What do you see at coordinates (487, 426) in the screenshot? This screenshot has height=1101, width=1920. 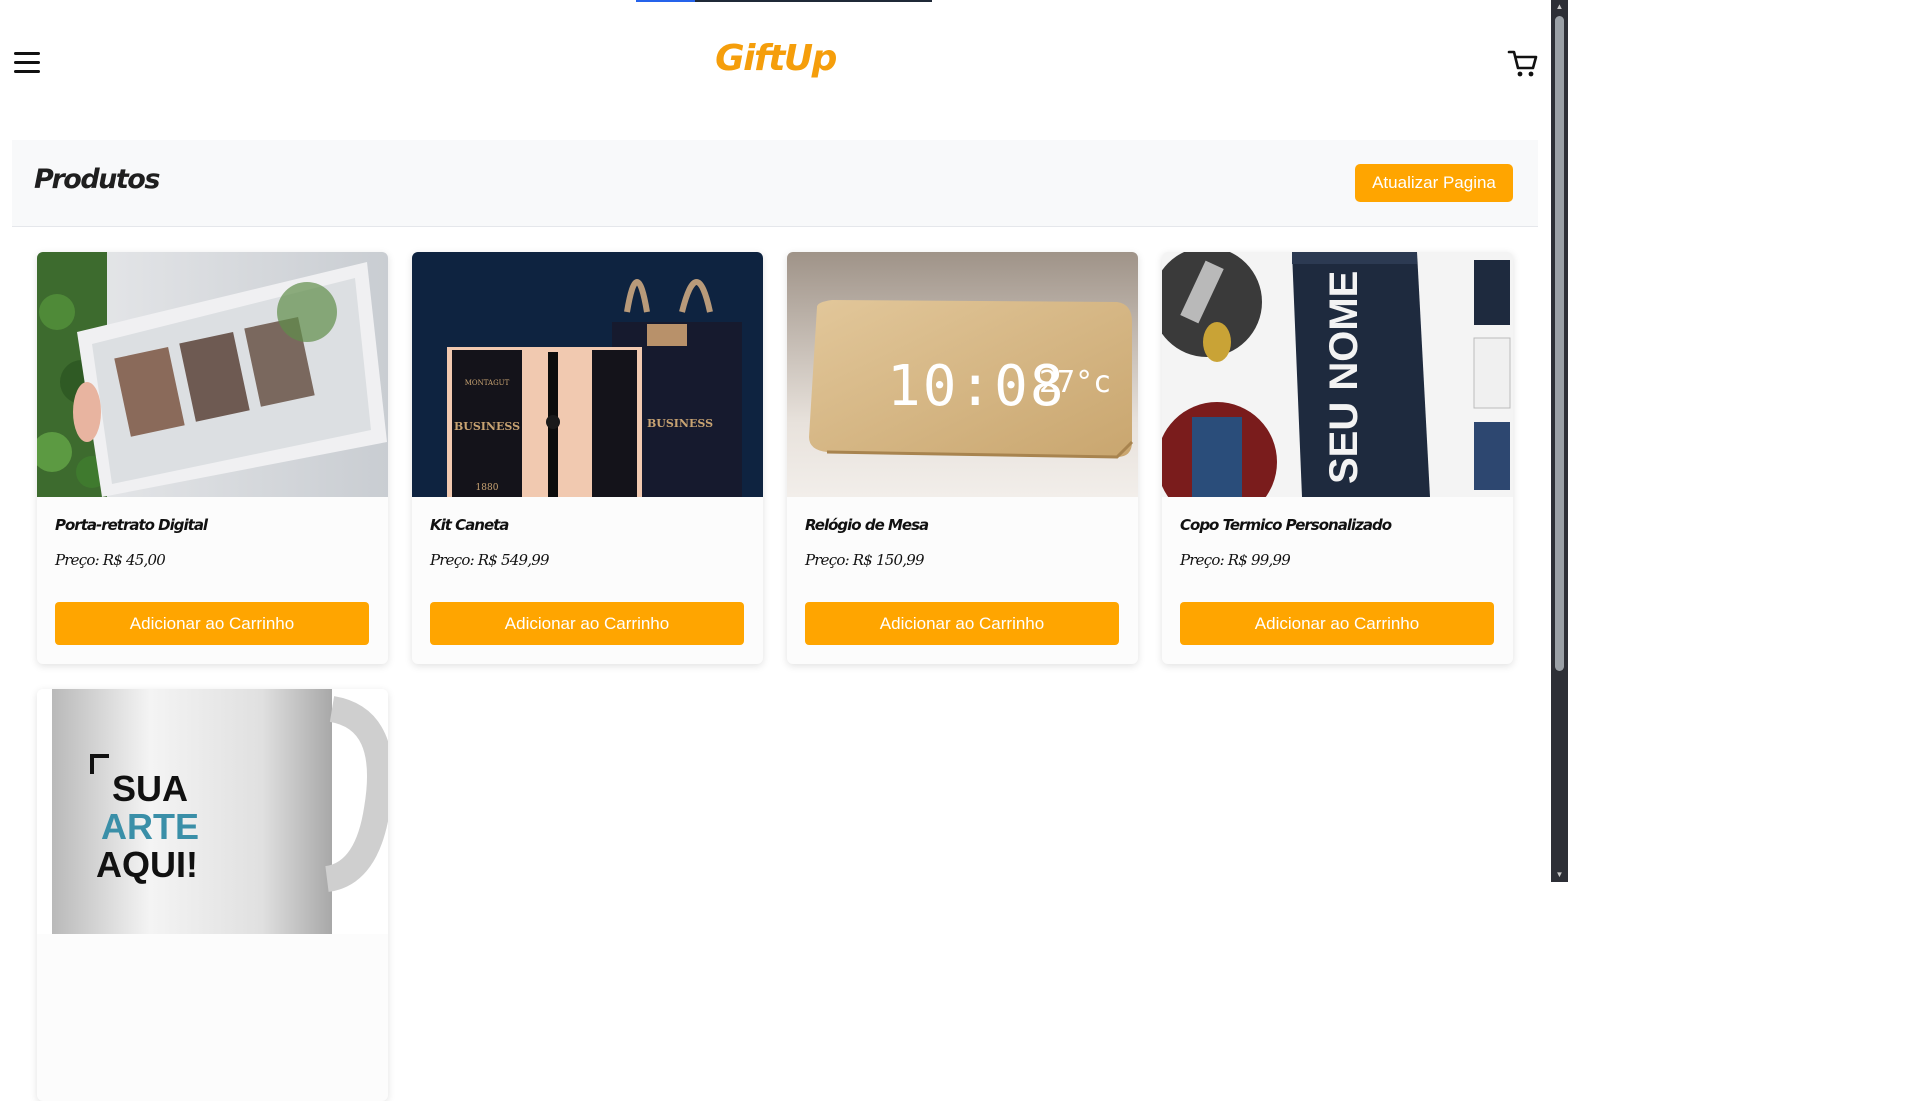 I see `pen-box-label: BUSINESS` at bounding box center [487, 426].